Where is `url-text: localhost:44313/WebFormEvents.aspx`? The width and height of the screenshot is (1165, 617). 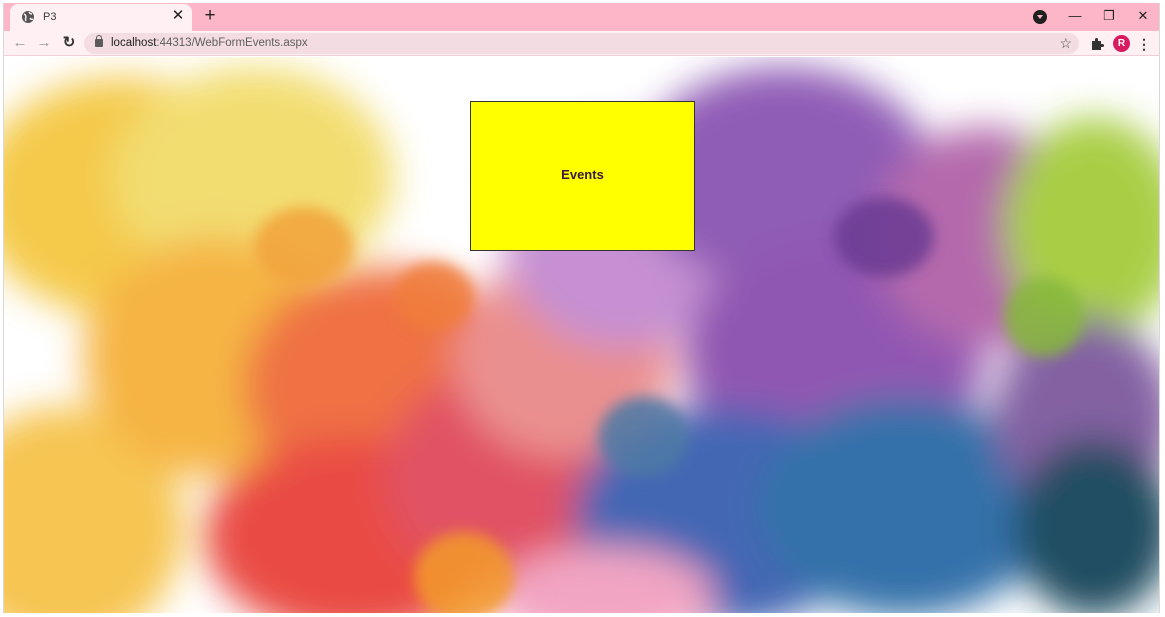
url-text: localhost:44313/WebFormEvents.aspx is located at coordinates (209, 43).